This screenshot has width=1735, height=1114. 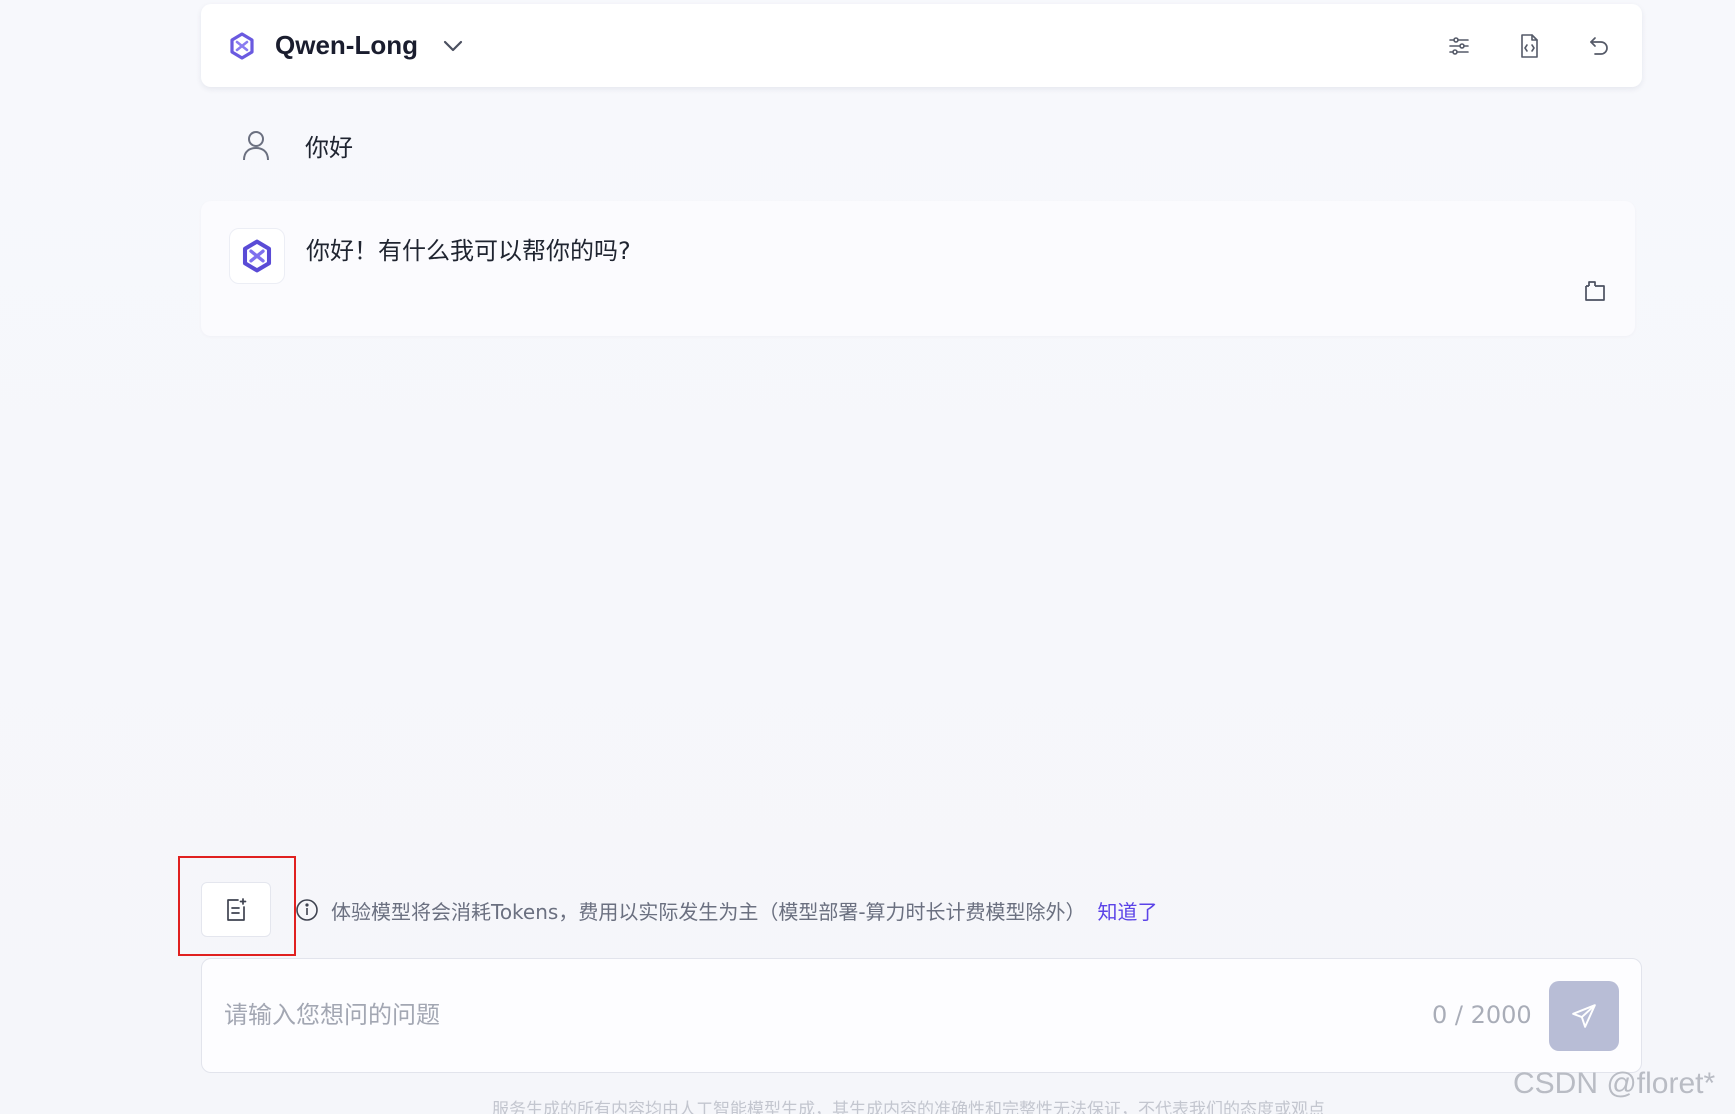 I want to click on question-input, so click(x=804, y=1015).